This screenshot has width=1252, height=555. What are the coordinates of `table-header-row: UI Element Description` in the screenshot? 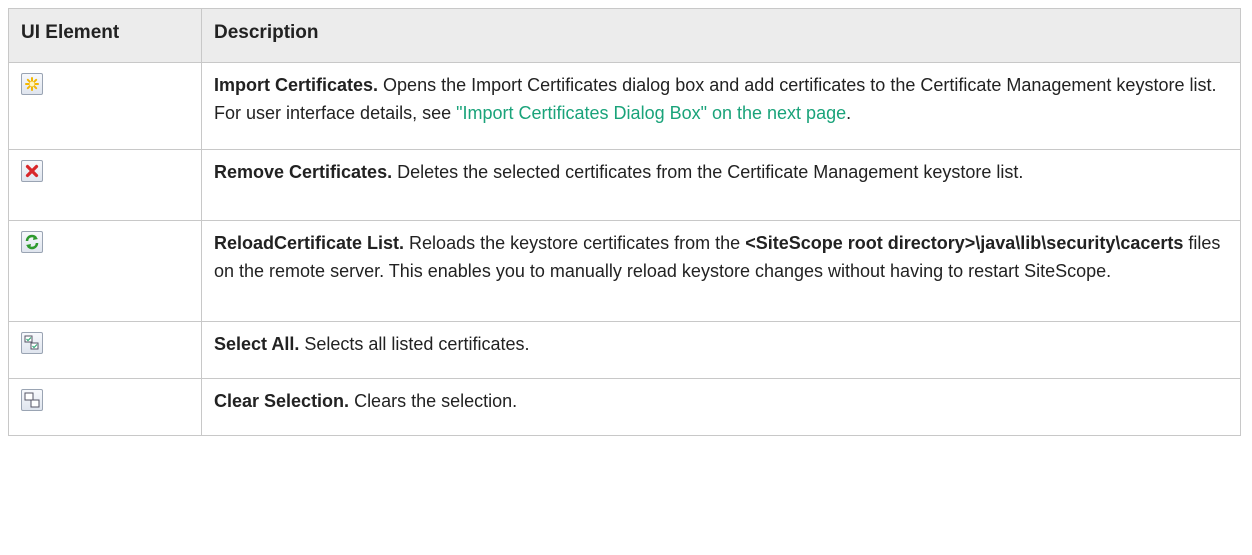 It's located at (624, 35).